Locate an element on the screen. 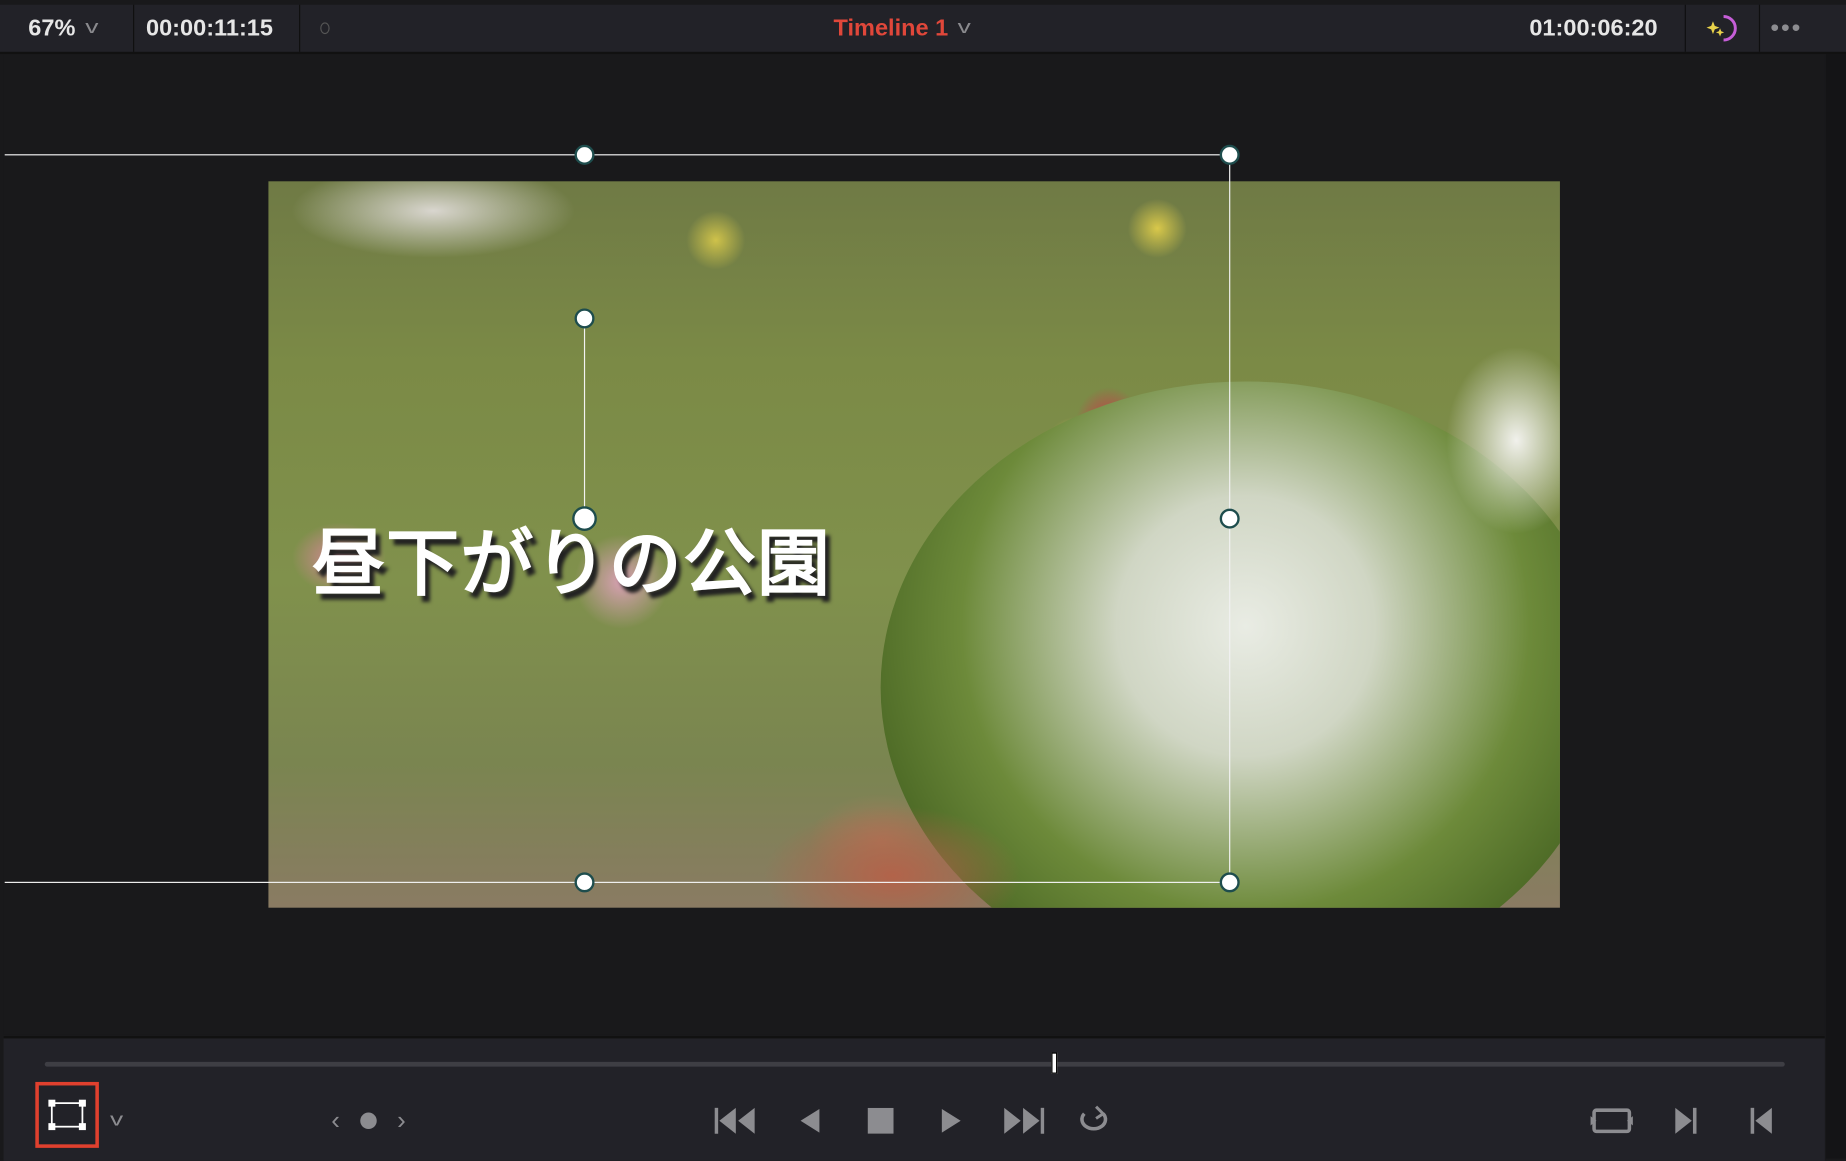 The width and height of the screenshot is (1846, 1161). keyframe-icon is located at coordinates (369, 1120).